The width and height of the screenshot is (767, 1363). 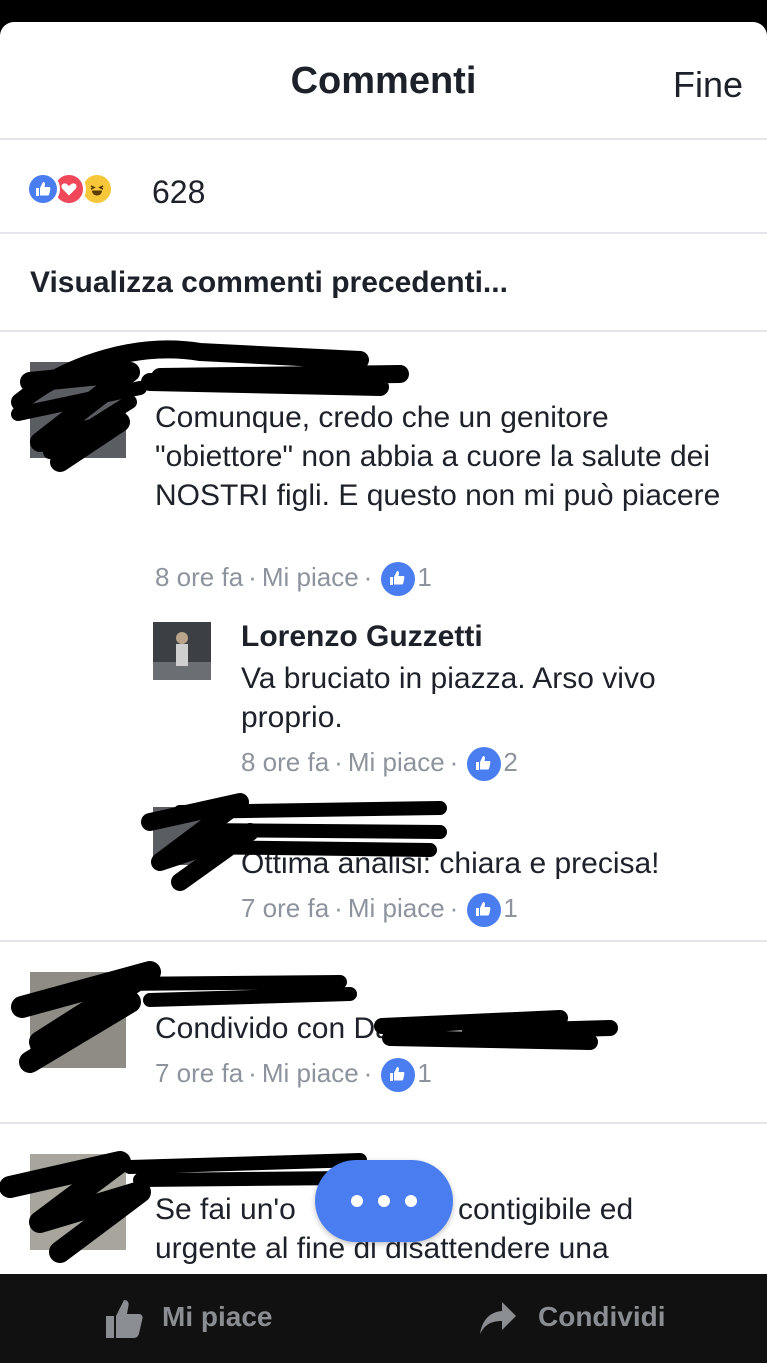 What do you see at coordinates (510, 762) in the screenshot?
I see `like-count: 2` at bounding box center [510, 762].